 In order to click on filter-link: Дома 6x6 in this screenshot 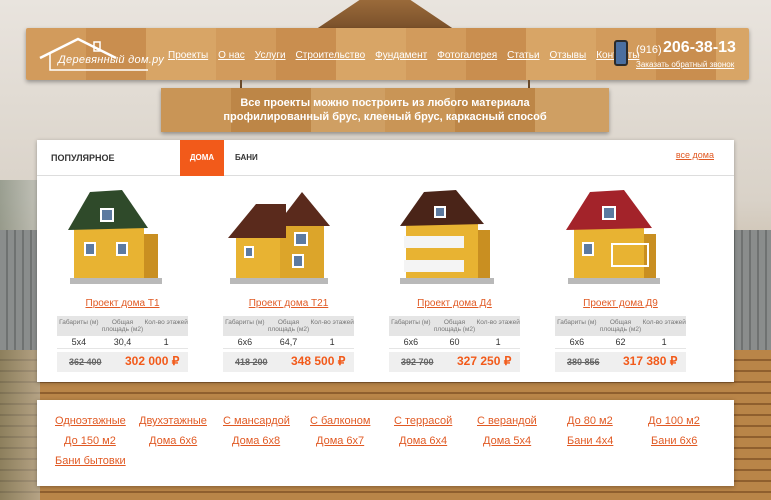, I will do `click(173, 441)`.